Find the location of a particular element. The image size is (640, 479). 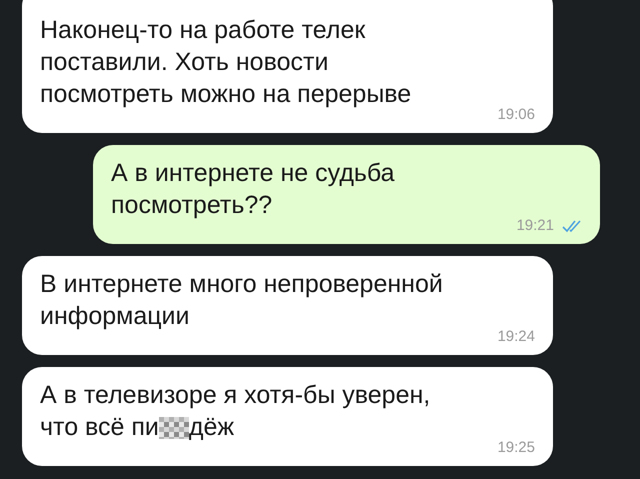

message-text: А в интернете не судьба посмотреть?? is located at coordinates (253, 189).